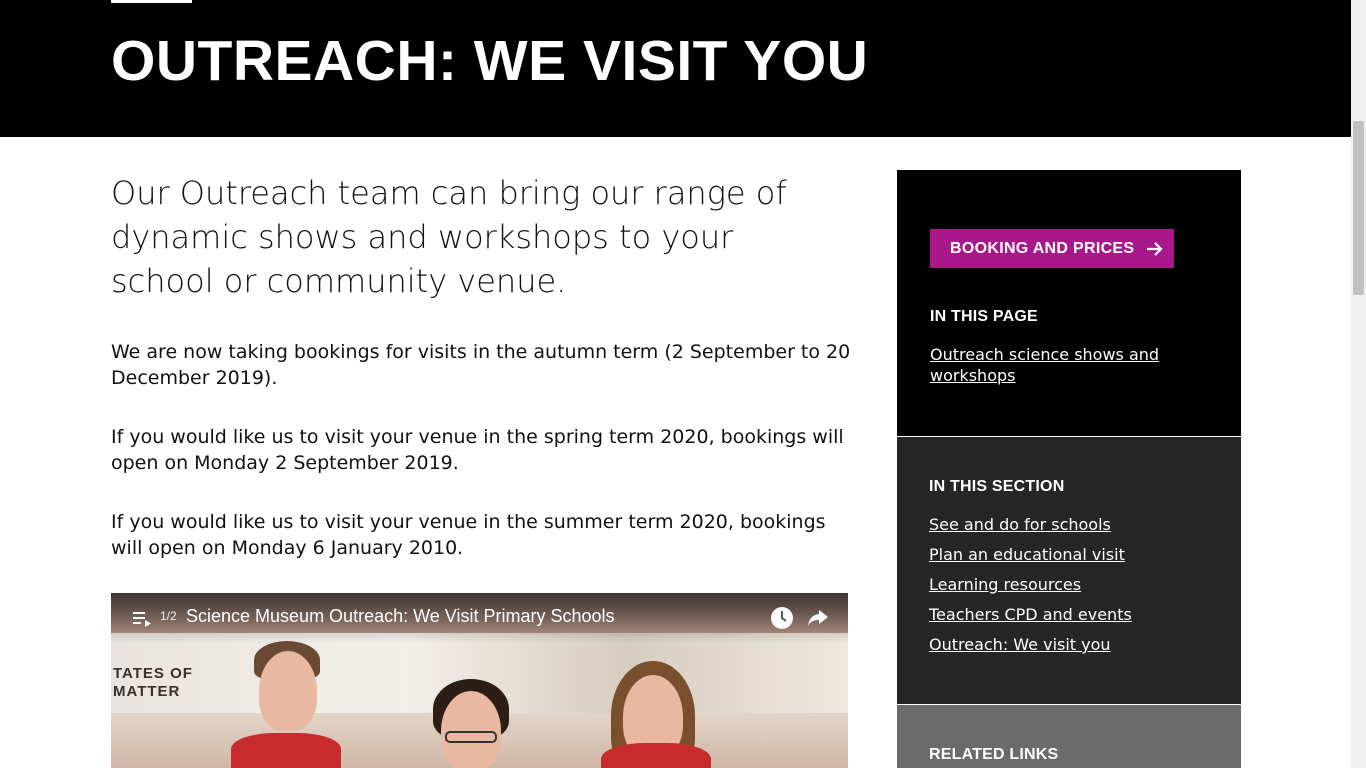 The width and height of the screenshot is (1366, 768). What do you see at coordinates (1055, 365) in the screenshot?
I see `link-outreach-shows-workshops: Outreach science shows and workshops` at bounding box center [1055, 365].